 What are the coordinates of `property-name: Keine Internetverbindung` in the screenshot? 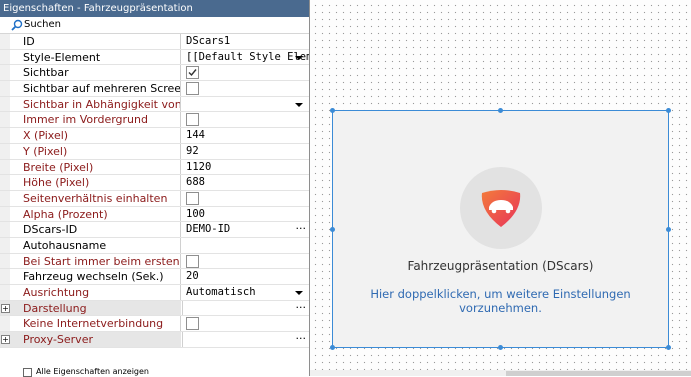 It's located at (95, 324).